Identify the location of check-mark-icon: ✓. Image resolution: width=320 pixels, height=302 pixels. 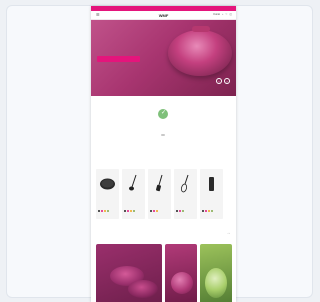
(164, 113).